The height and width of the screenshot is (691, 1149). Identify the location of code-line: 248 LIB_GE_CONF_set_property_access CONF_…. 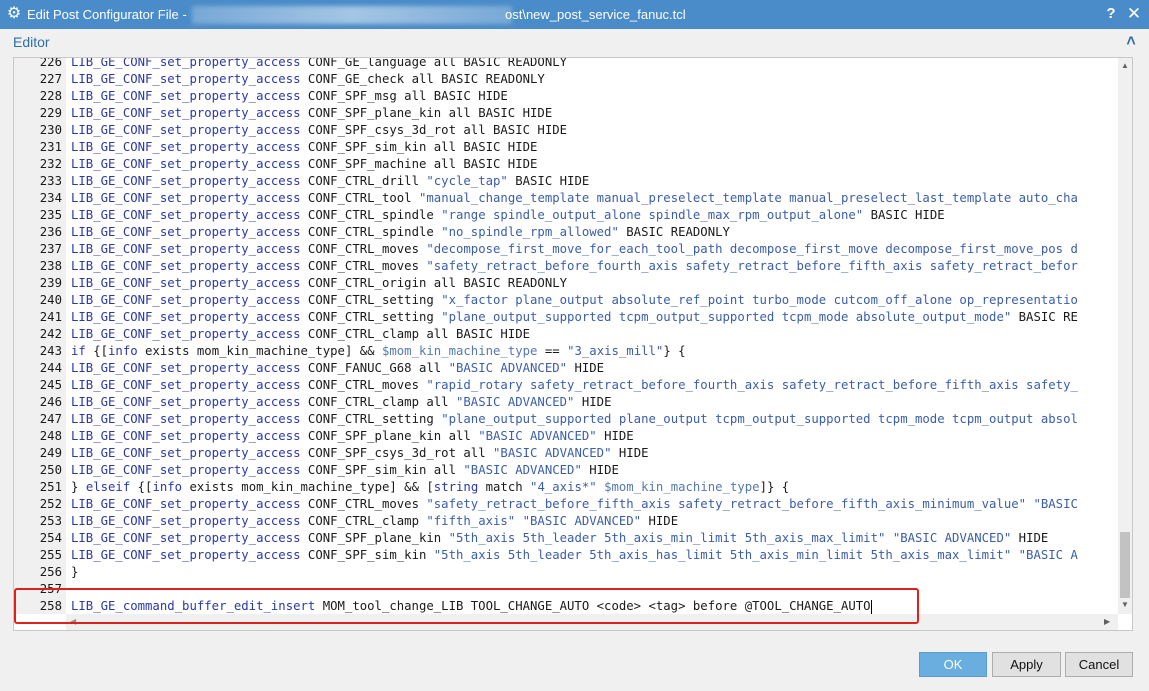
(566, 436).